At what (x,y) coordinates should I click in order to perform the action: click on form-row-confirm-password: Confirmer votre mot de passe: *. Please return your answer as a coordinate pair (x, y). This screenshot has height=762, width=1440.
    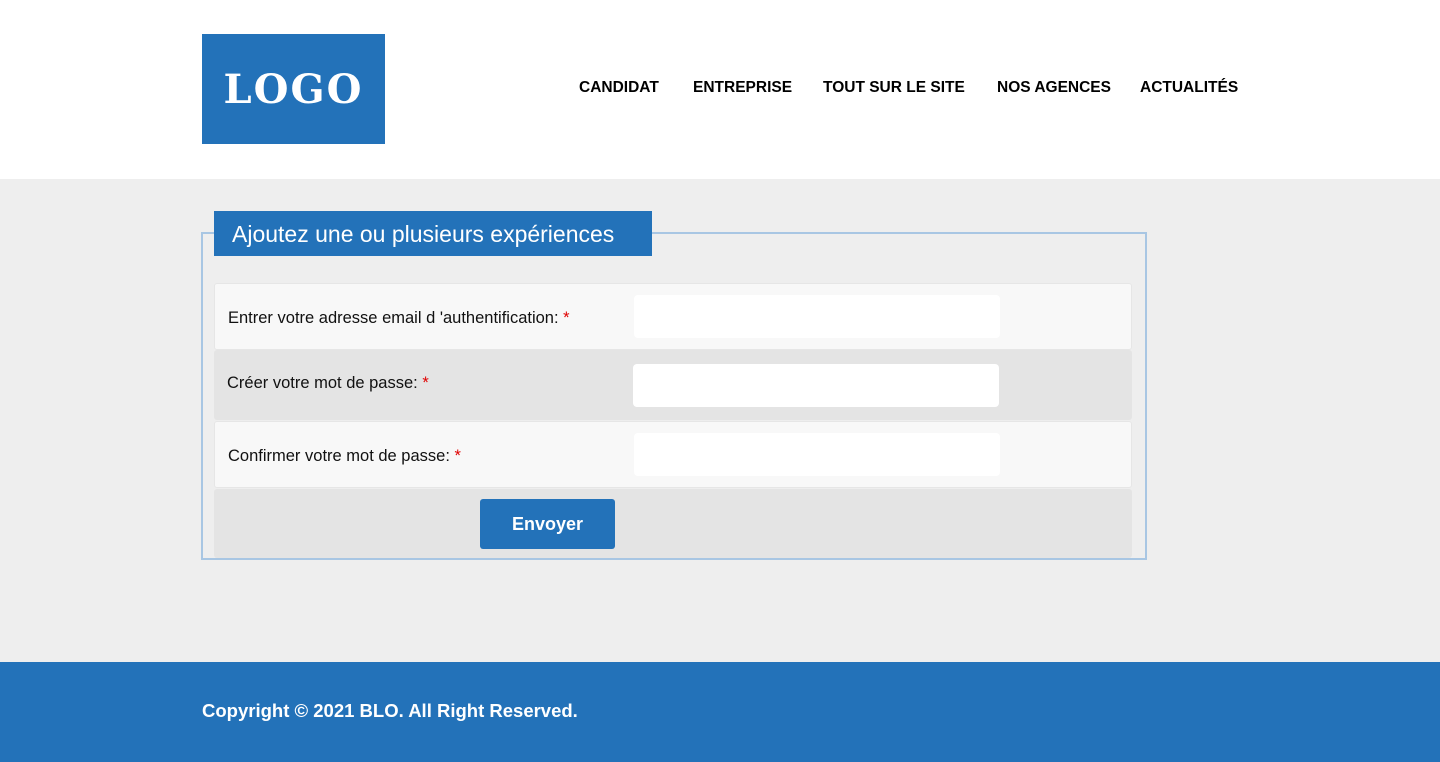
    Looking at the image, I should click on (673, 454).